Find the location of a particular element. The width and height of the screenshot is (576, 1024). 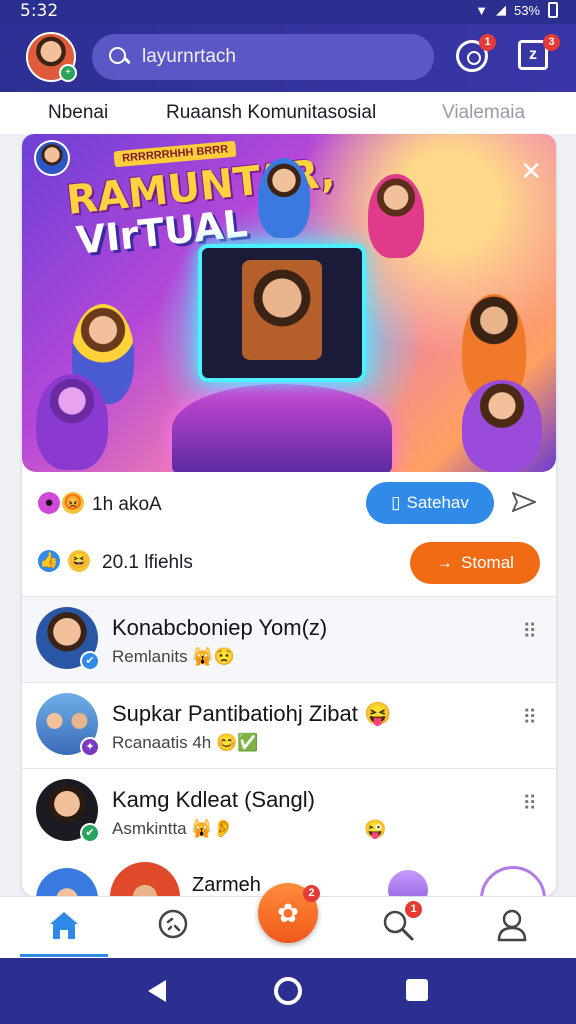

chat-button: z 3 is located at coordinates (539, 54).